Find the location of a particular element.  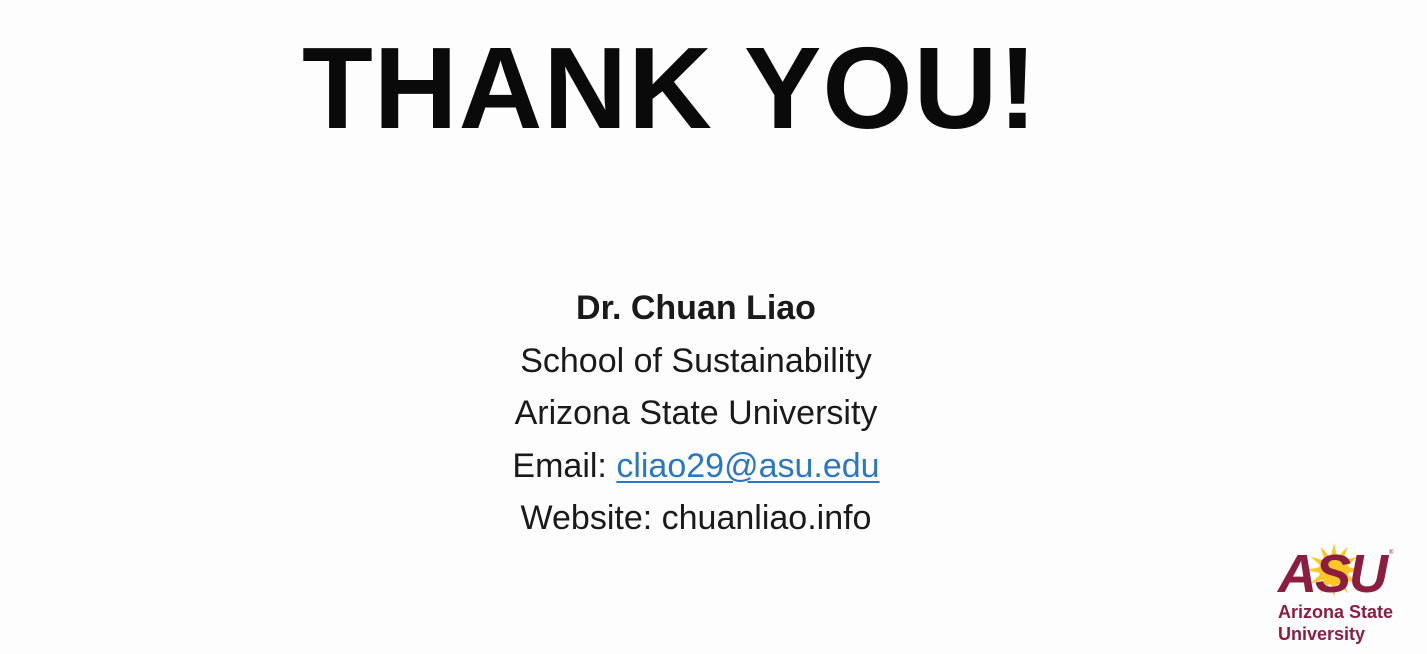

asu-logo: A S U ® Arizona State University is located at coordinates (1346, 594).